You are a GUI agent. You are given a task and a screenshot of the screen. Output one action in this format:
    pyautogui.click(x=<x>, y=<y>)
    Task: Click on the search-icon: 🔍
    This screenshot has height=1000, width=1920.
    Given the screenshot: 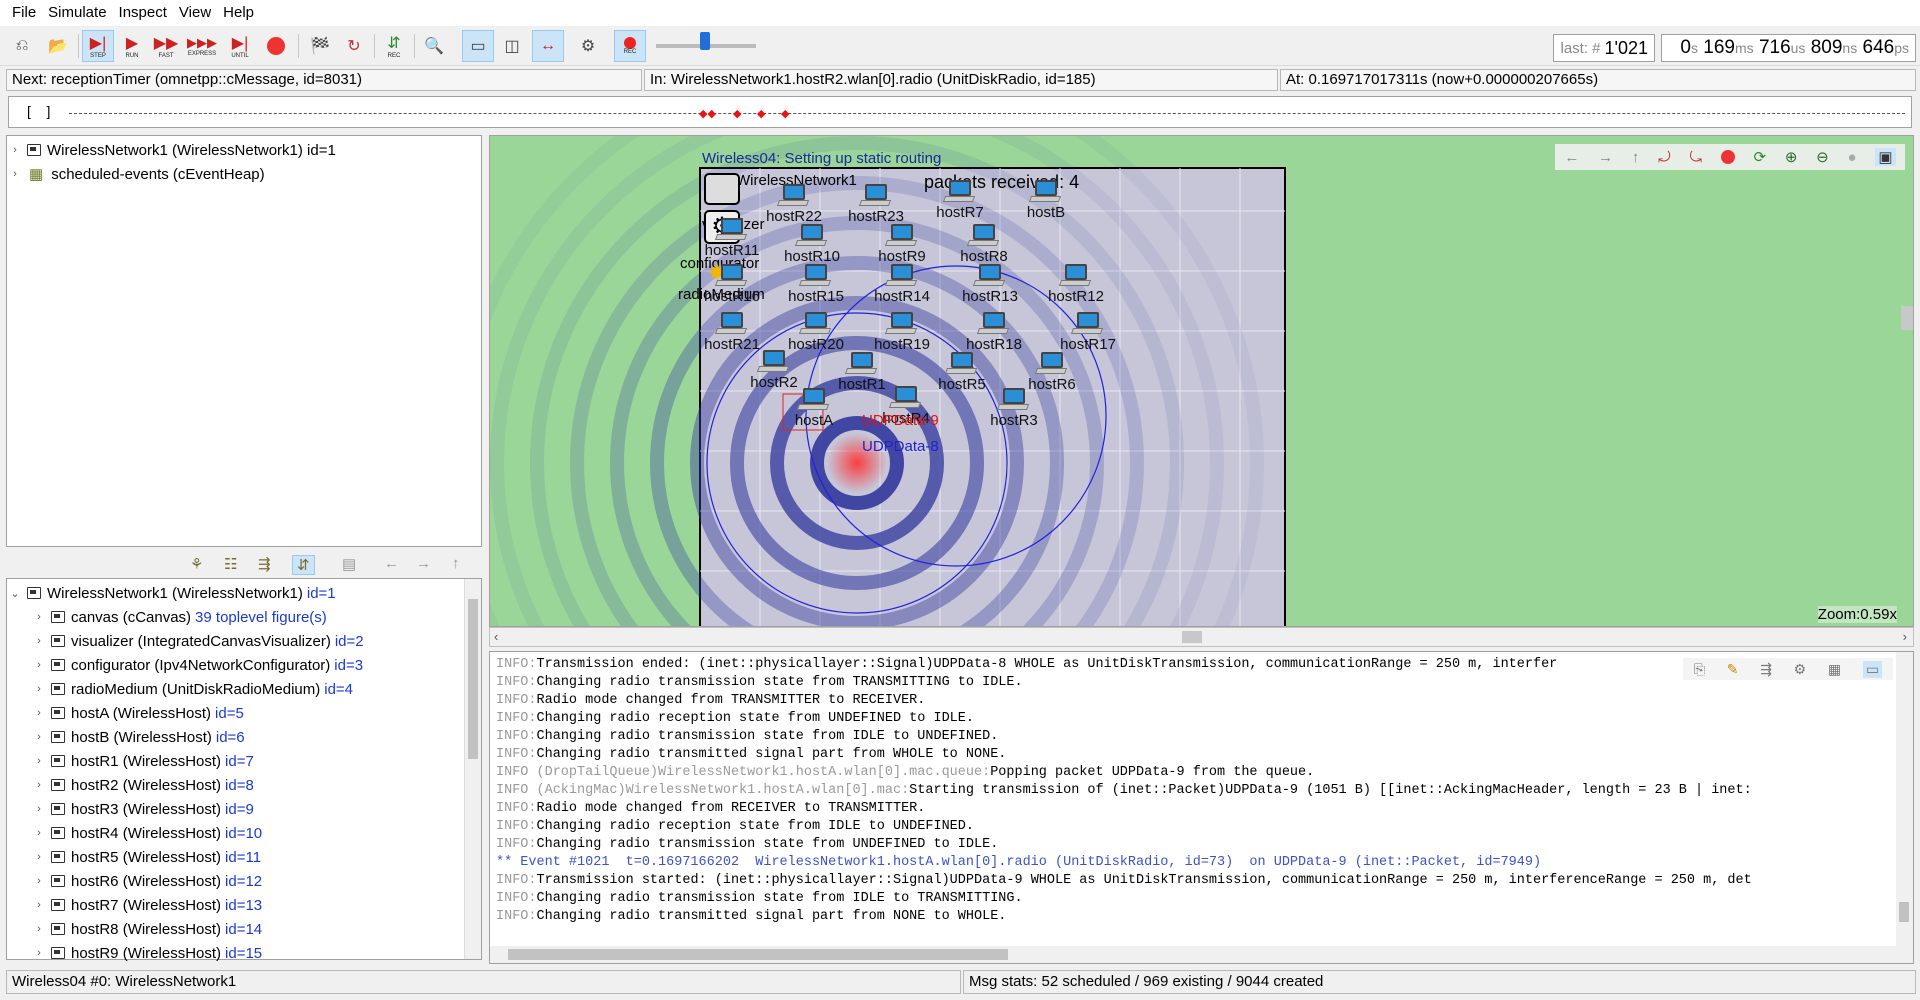 What is the action you would take?
    pyautogui.click(x=434, y=46)
    